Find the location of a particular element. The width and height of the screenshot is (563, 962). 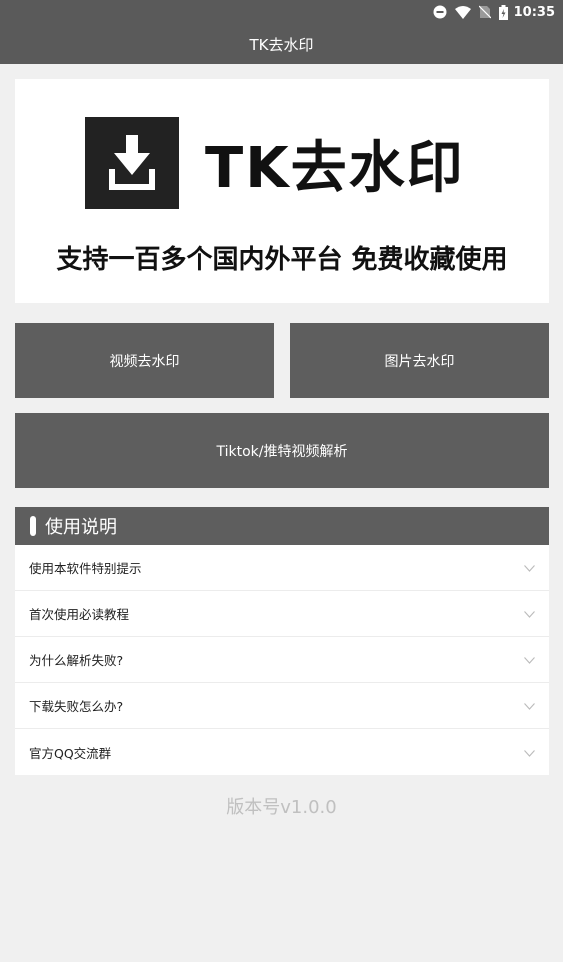

help-item-label: 为什么解析失败? is located at coordinates (76, 660).